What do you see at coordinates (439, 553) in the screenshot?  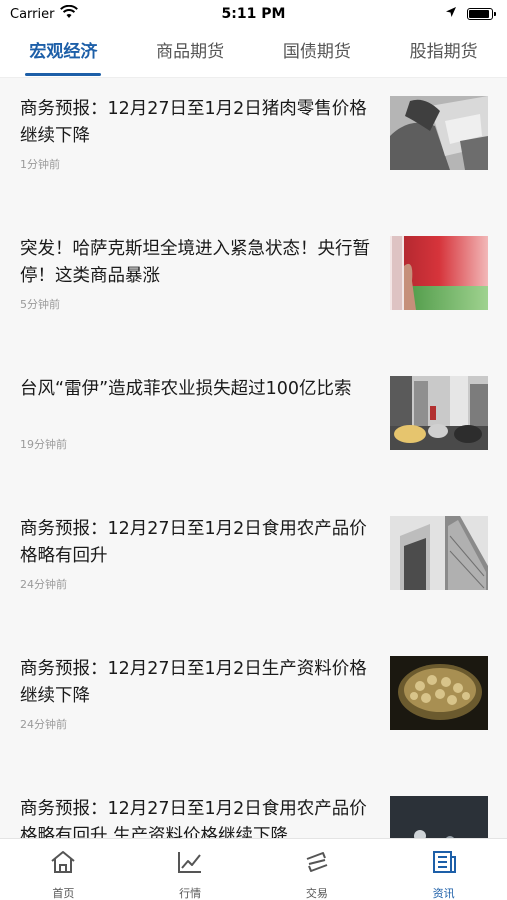 I see `skyscraper-photo` at bounding box center [439, 553].